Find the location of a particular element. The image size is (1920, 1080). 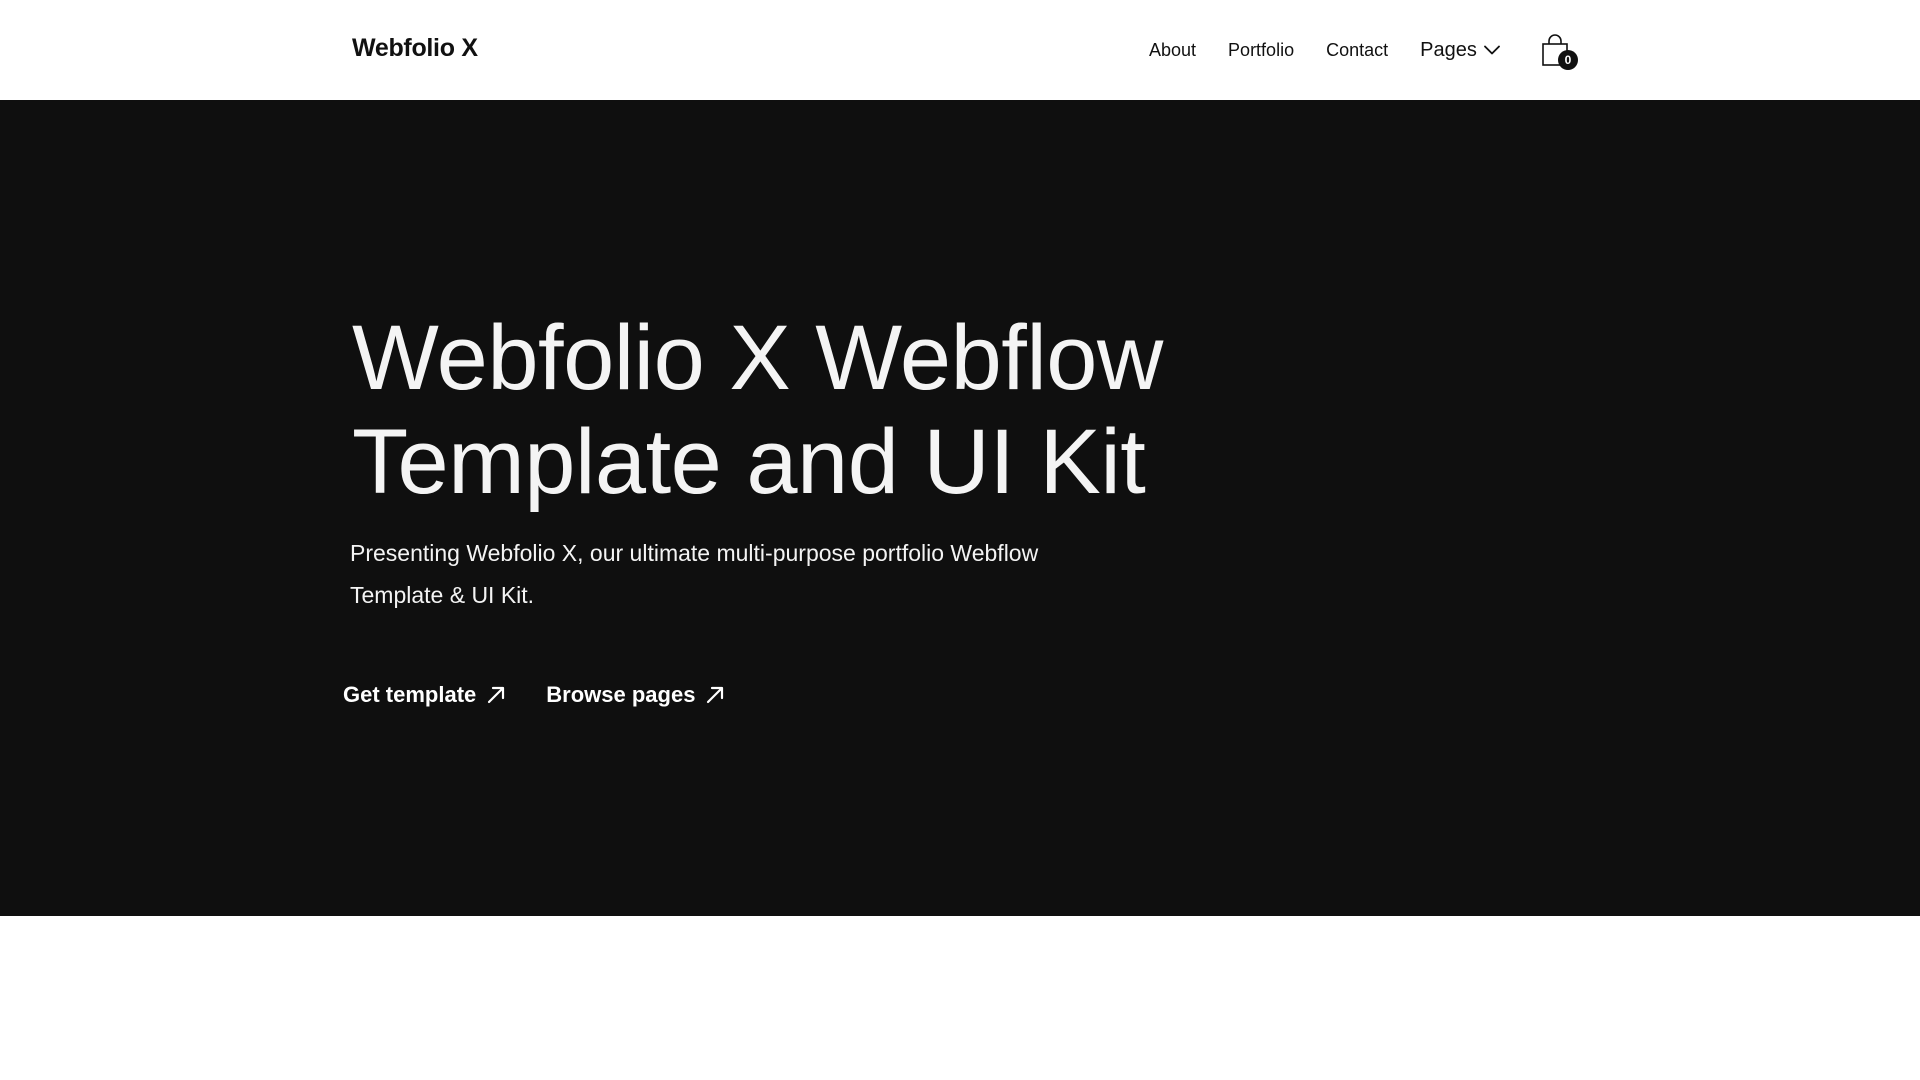

nav-link-about: About is located at coordinates (1172, 50).